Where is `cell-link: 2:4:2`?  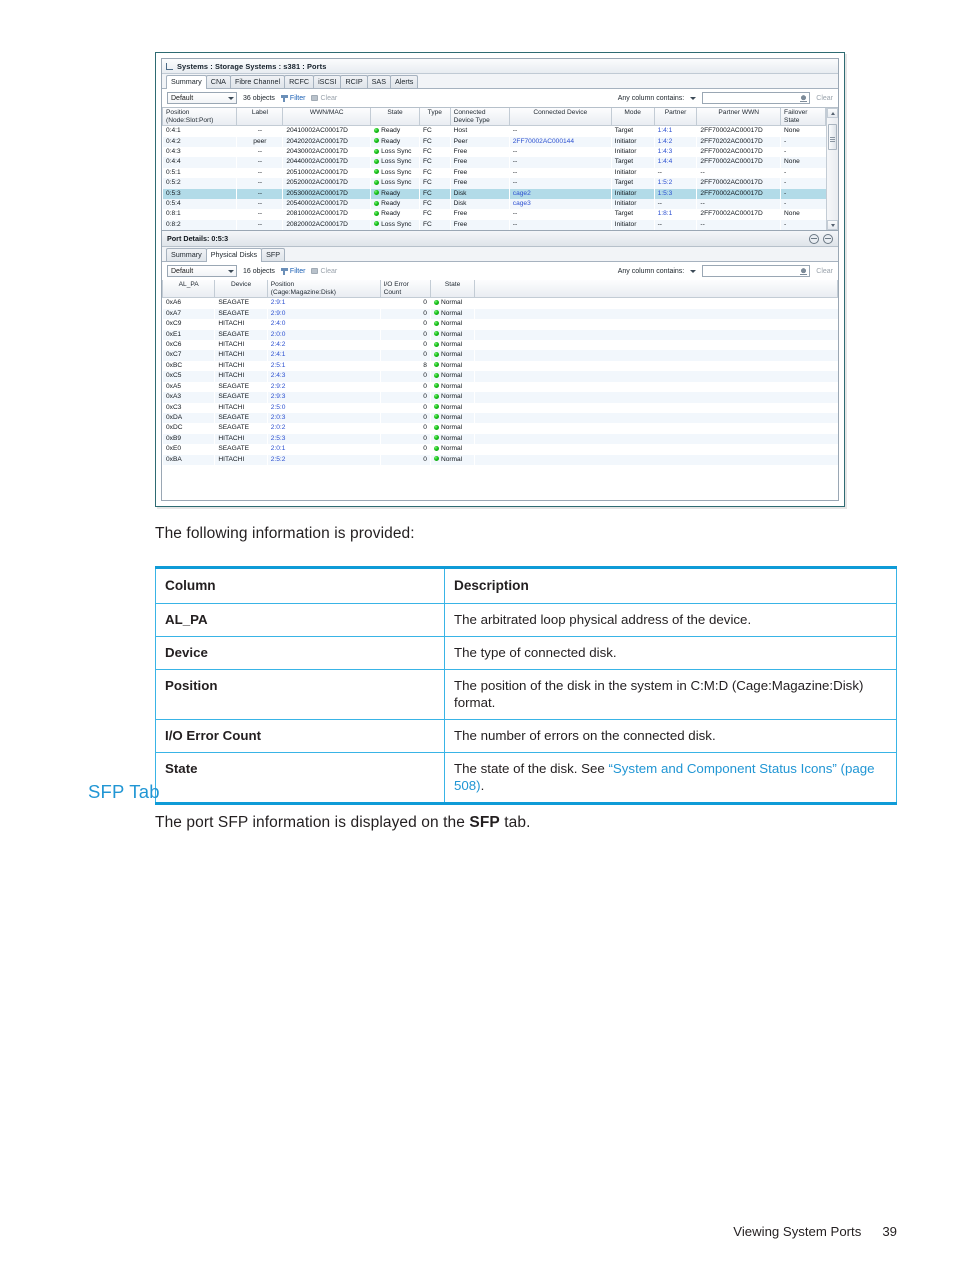 cell-link: 2:4:2 is located at coordinates (278, 344).